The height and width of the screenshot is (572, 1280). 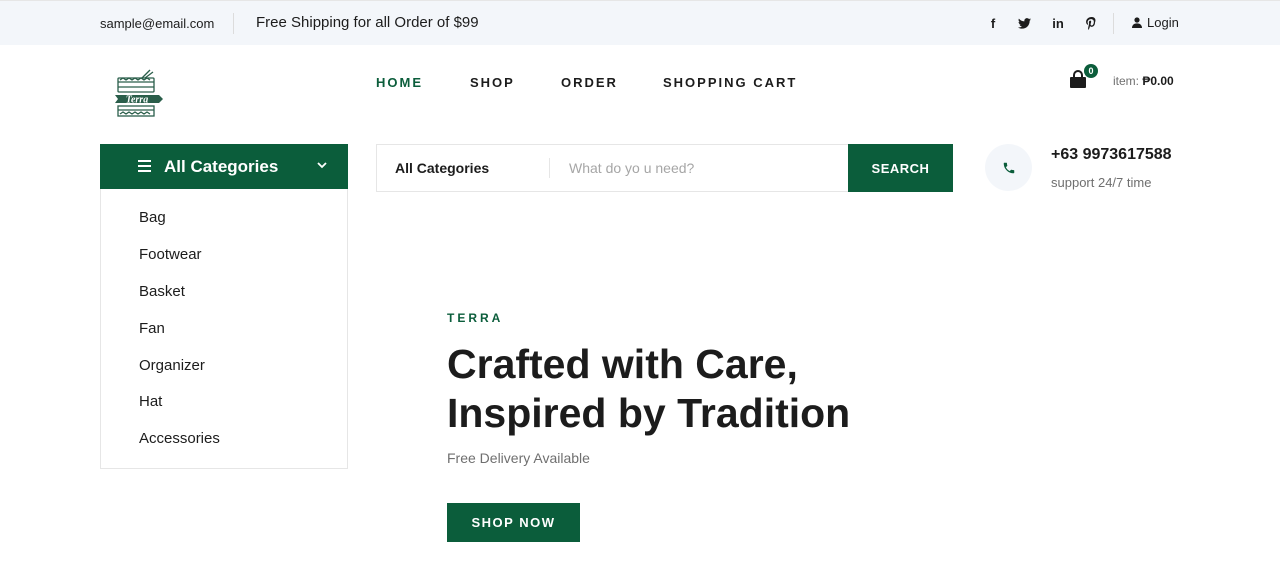 What do you see at coordinates (1137, 22) in the screenshot?
I see `user-icon` at bounding box center [1137, 22].